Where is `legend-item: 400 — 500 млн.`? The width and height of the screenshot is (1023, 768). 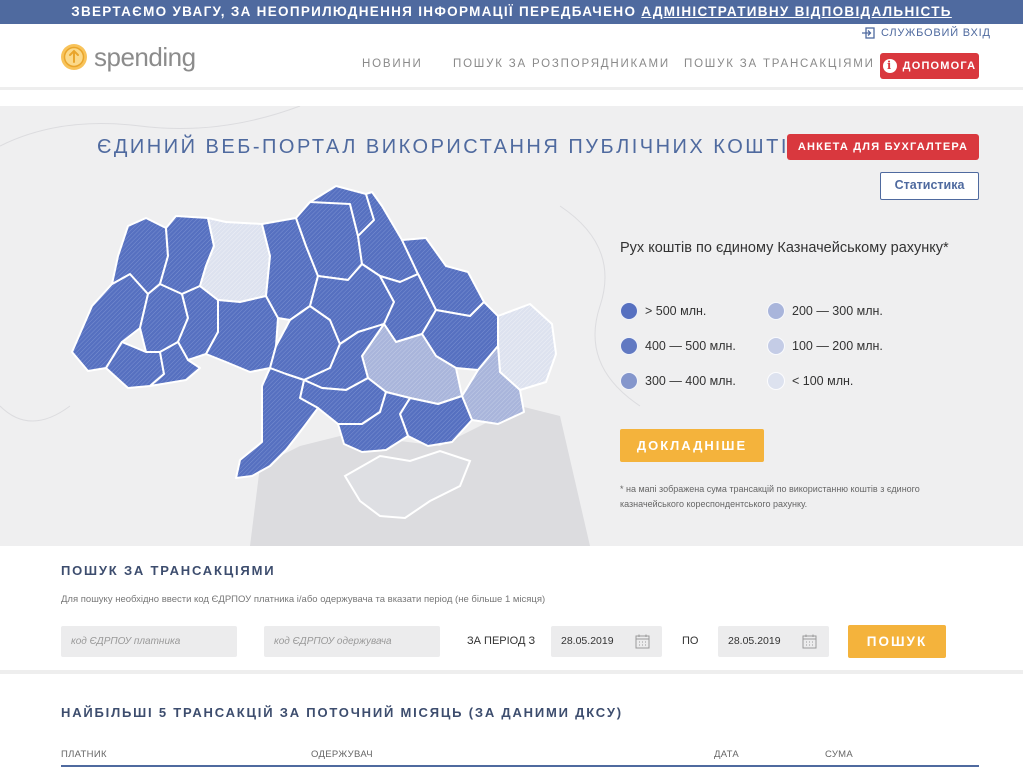
legend-item: 400 — 500 млн. is located at coordinates (678, 346).